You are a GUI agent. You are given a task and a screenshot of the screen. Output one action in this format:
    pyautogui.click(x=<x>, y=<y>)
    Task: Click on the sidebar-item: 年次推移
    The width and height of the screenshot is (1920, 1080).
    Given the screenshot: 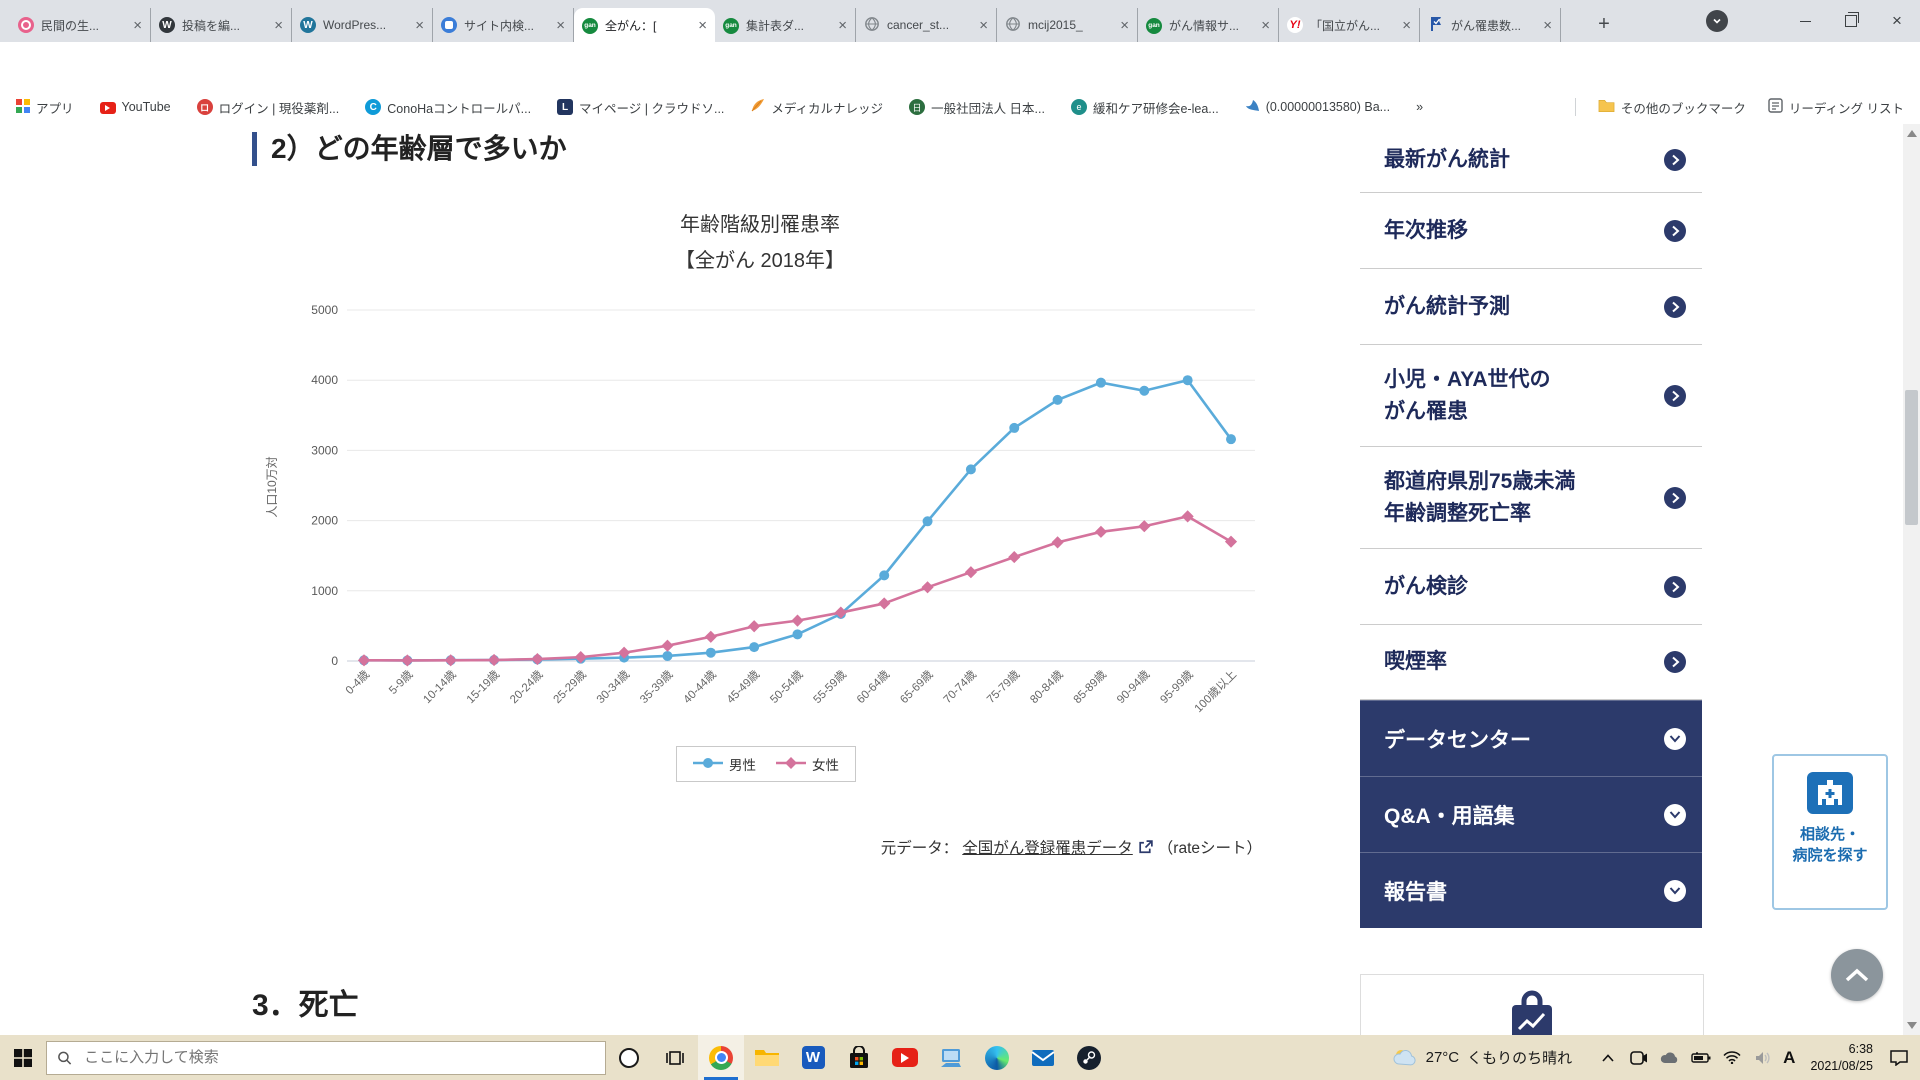 What is the action you would take?
    pyautogui.click(x=1531, y=231)
    